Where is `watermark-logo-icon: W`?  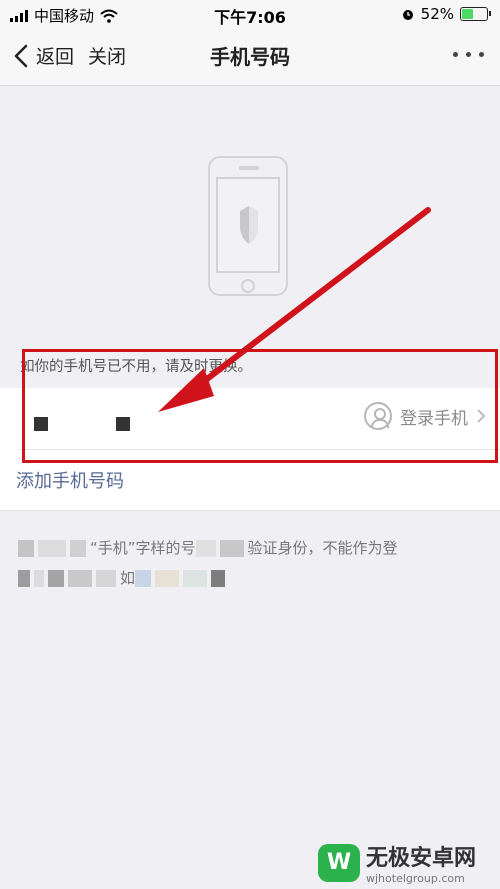 watermark-logo-icon: W is located at coordinates (339, 862).